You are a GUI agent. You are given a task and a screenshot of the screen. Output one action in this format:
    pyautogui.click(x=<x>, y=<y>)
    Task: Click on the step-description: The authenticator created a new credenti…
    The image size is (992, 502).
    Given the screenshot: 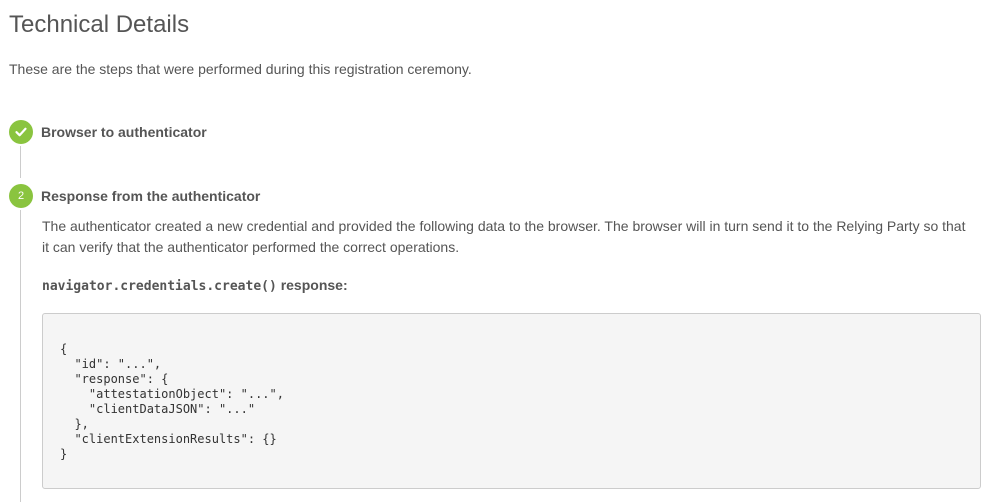 What is the action you would take?
    pyautogui.click(x=504, y=236)
    